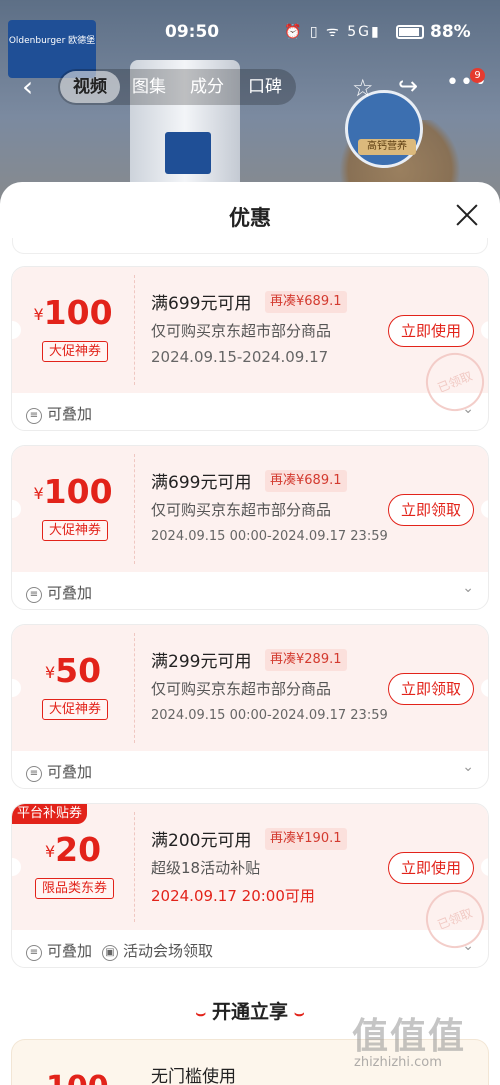  What do you see at coordinates (240, 357) in the screenshot?
I see `coupon-validity: 2024.09.15-2024.09.17` at bounding box center [240, 357].